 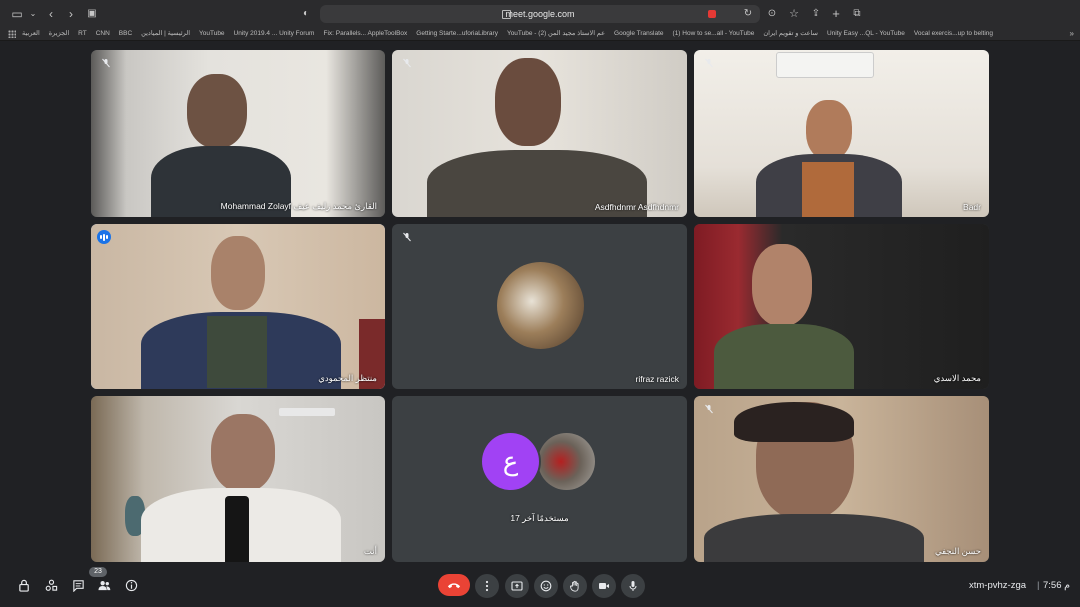 I want to click on new-tab-icon: +, so click(x=836, y=14).